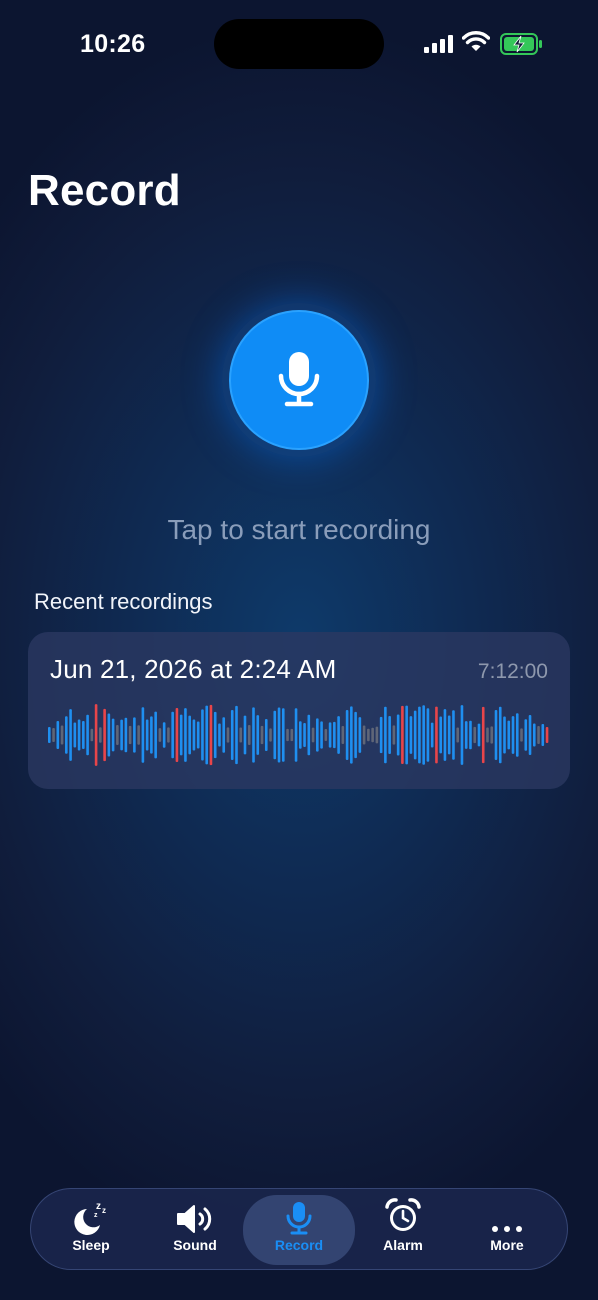 The width and height of the screenshot is (598, 1300). Describe the element at coordinates (476, 41) in the screenshot. I see `wifi-icon` at that location.